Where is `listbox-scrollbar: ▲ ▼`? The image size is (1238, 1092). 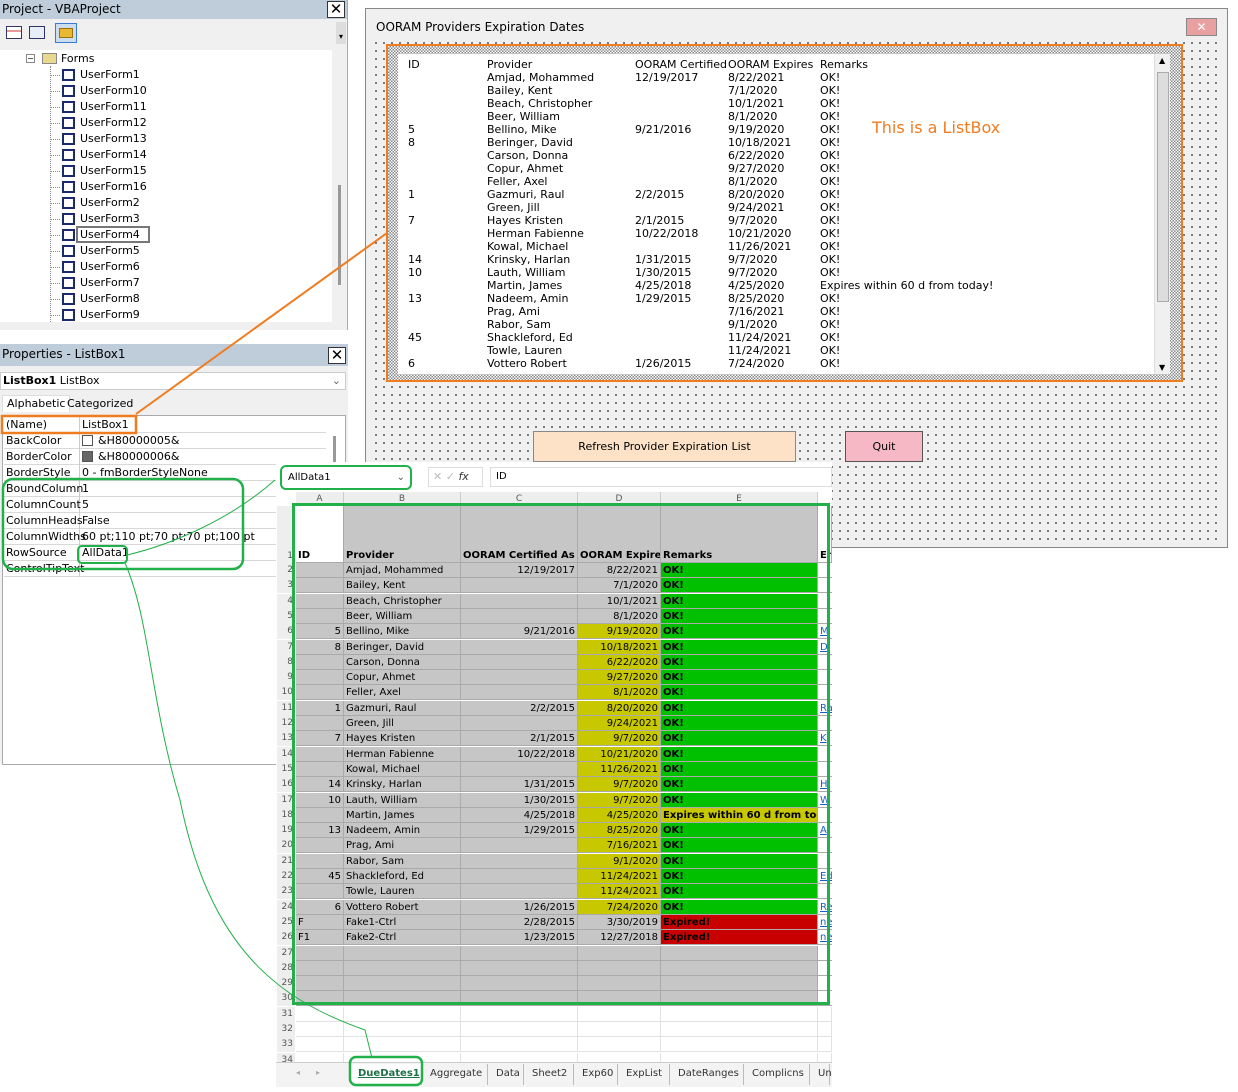
listbox-scrollbar: ▲ ▼ is located at coordinates (1162, 214).